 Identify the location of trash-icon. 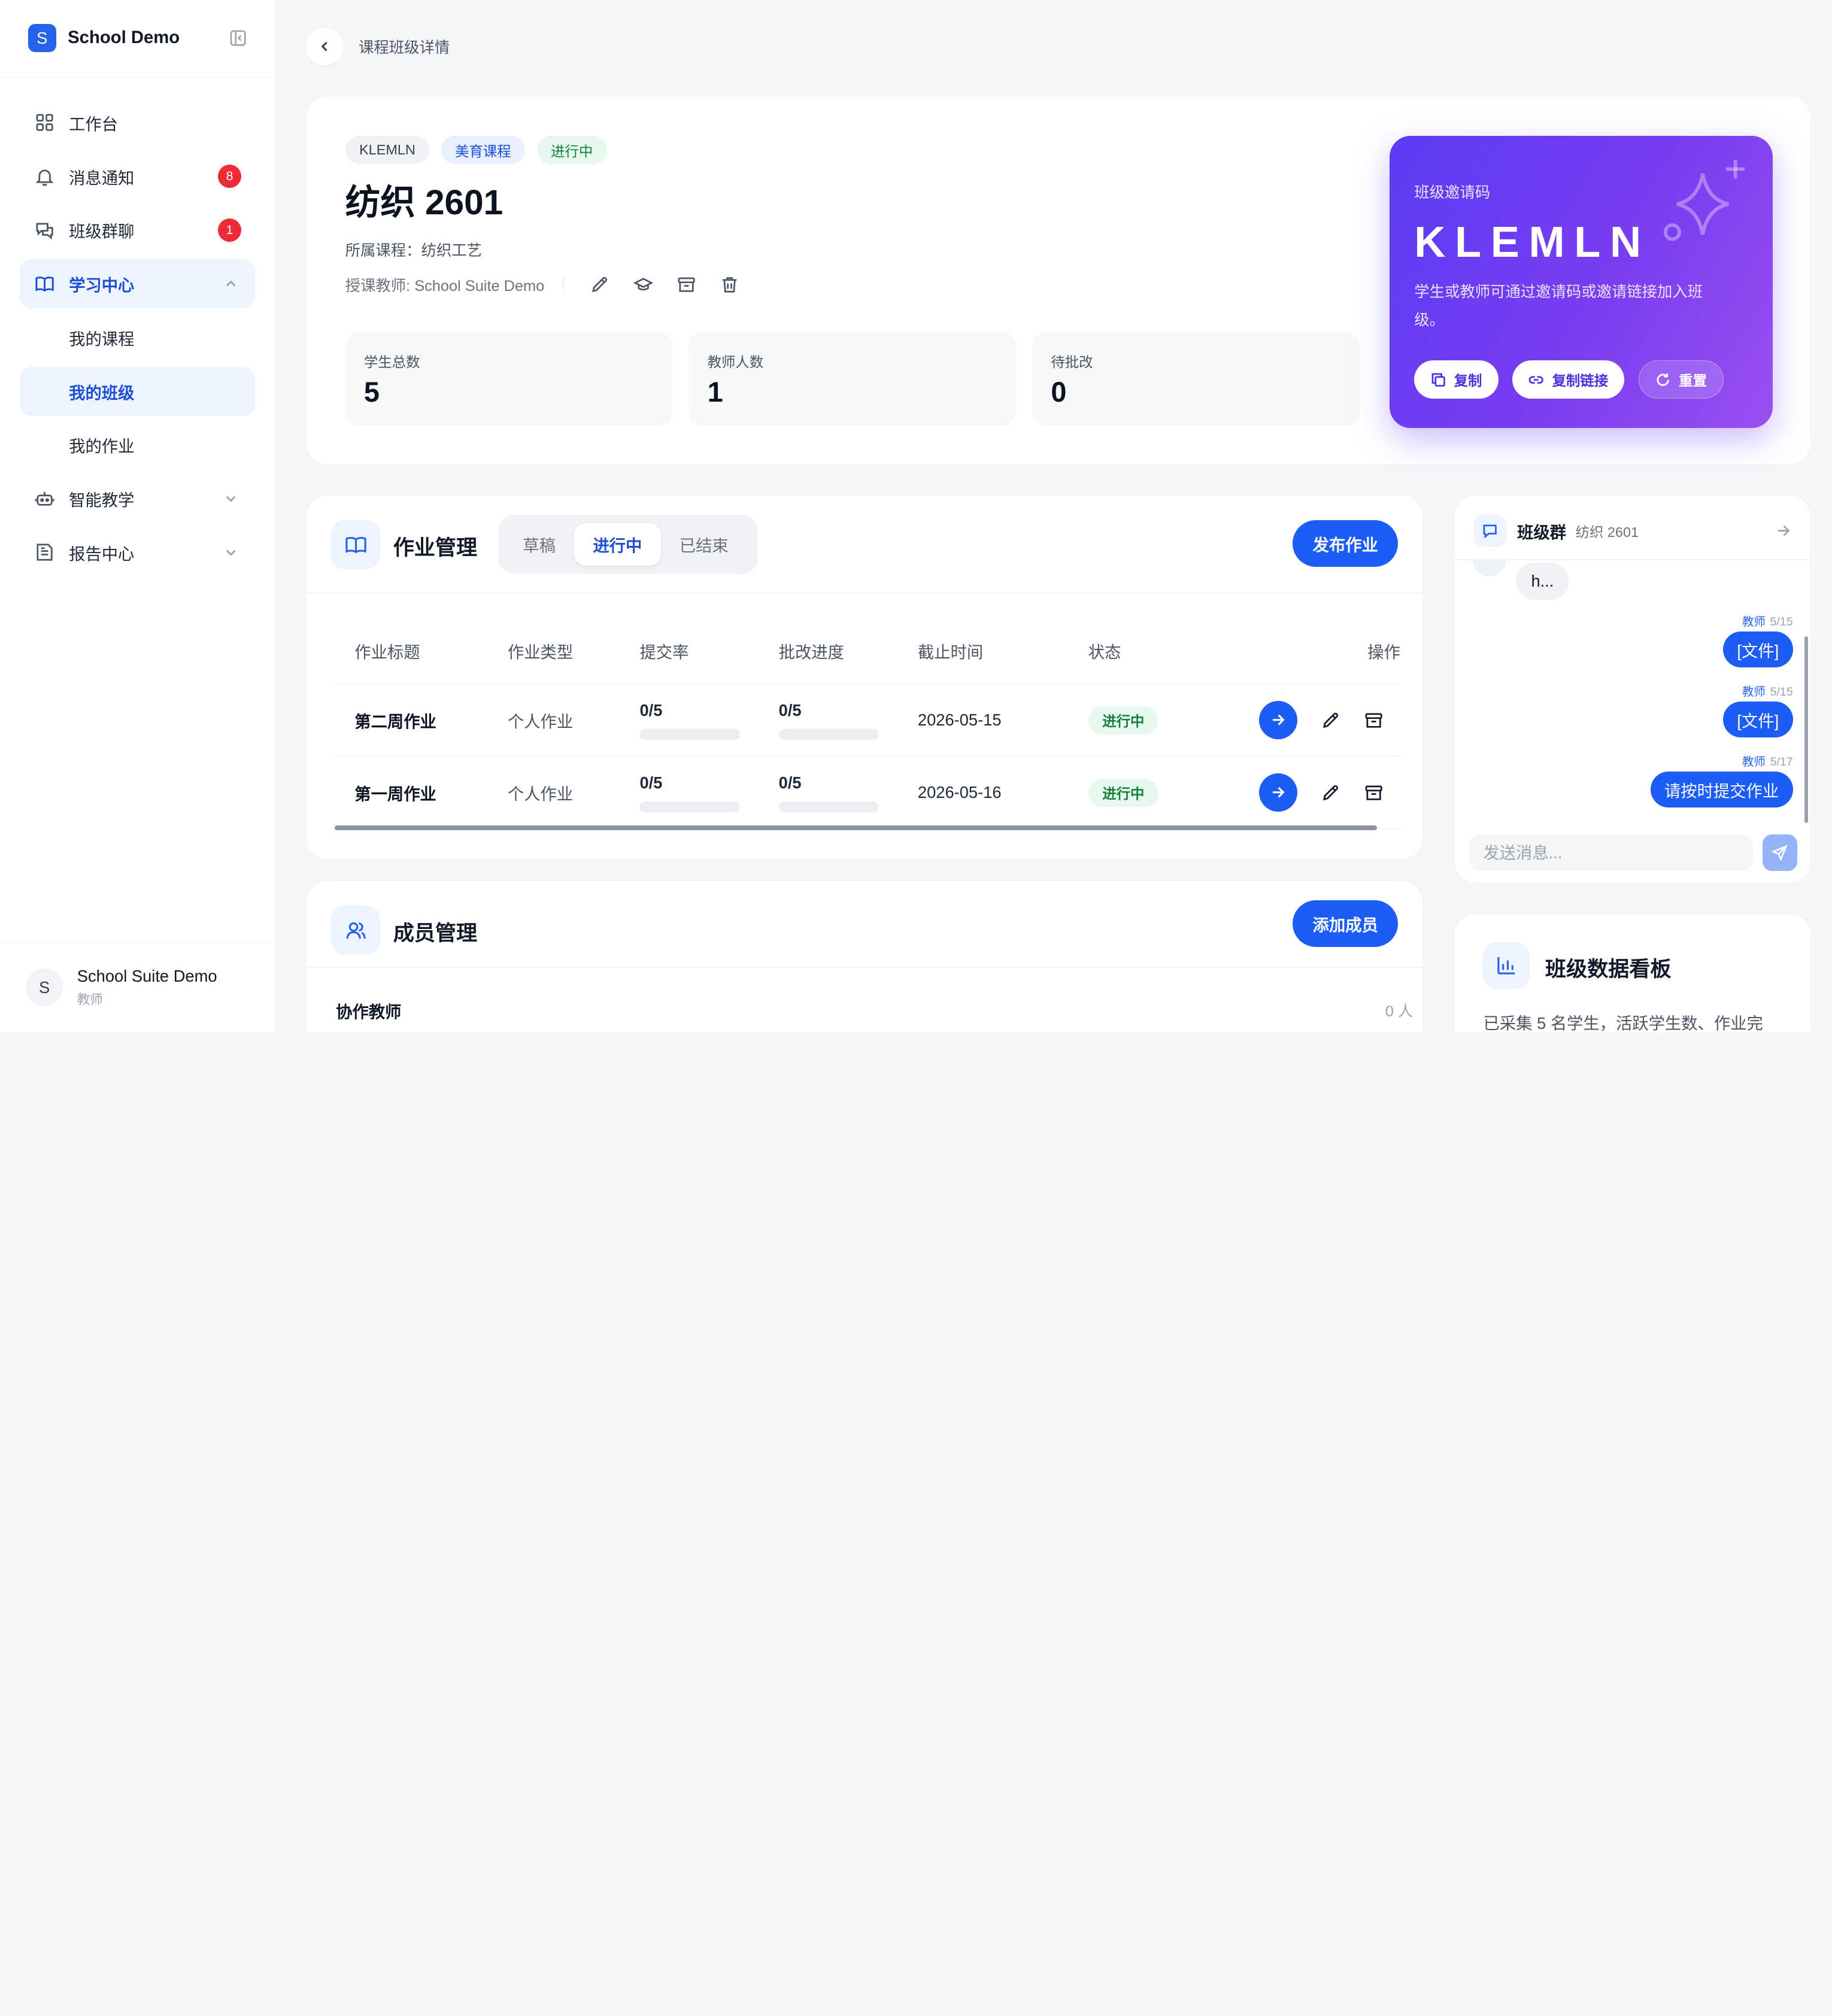
(729, 284).